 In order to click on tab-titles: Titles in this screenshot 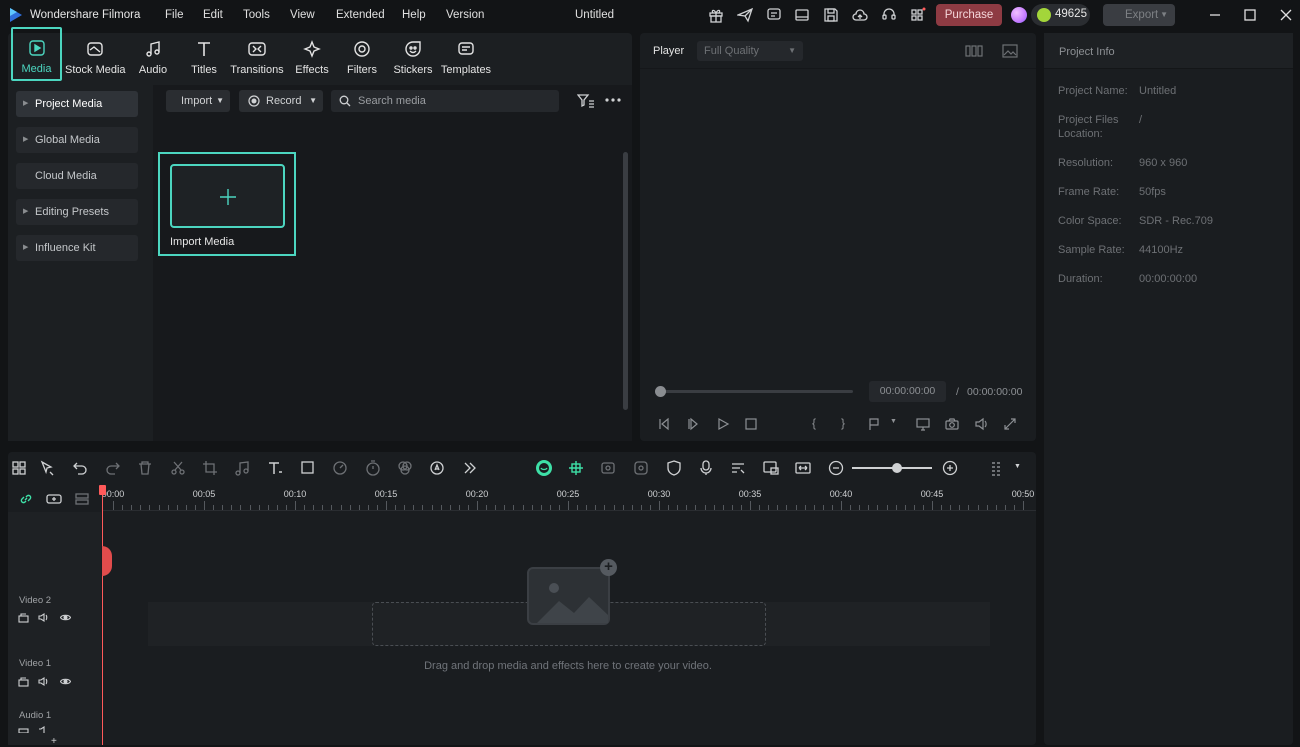, I will do `click(204, 57)`.